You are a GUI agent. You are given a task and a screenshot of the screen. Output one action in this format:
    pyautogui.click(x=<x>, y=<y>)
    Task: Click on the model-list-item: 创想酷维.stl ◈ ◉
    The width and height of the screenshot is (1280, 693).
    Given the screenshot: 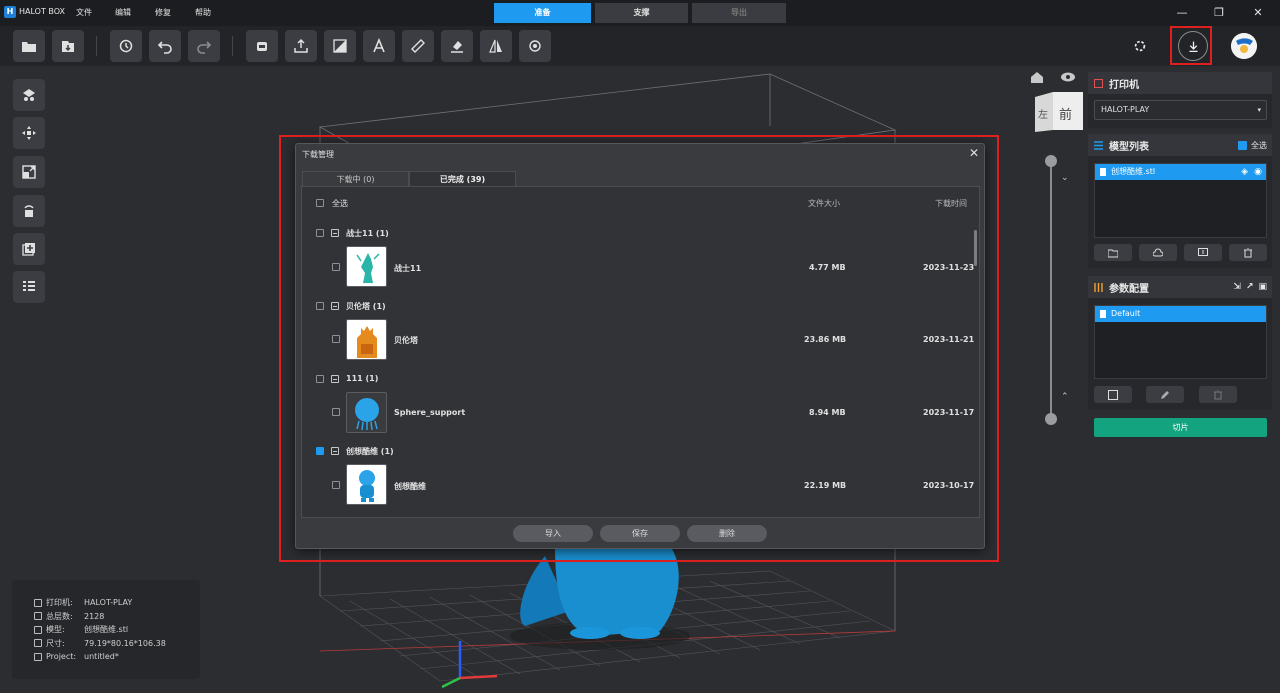 What is the action you would take?
    pyautogui.click(x=1180, y=172)
    